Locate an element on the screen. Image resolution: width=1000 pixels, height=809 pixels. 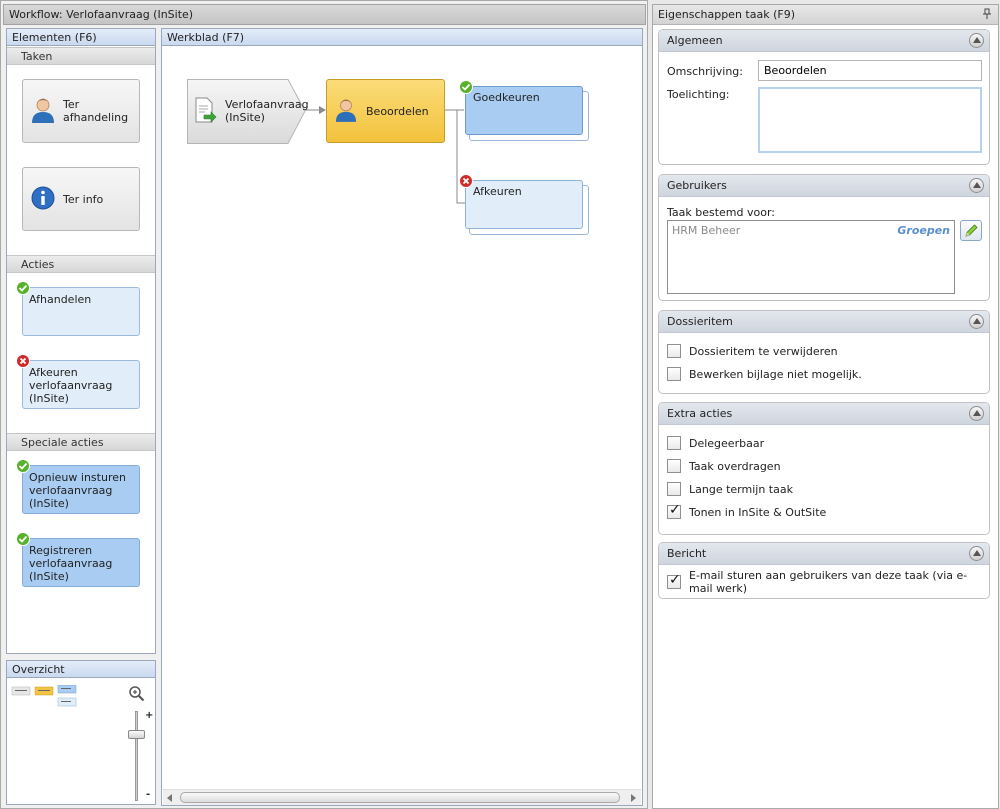
toelichting-textarea is located at coordinates (870, 120).